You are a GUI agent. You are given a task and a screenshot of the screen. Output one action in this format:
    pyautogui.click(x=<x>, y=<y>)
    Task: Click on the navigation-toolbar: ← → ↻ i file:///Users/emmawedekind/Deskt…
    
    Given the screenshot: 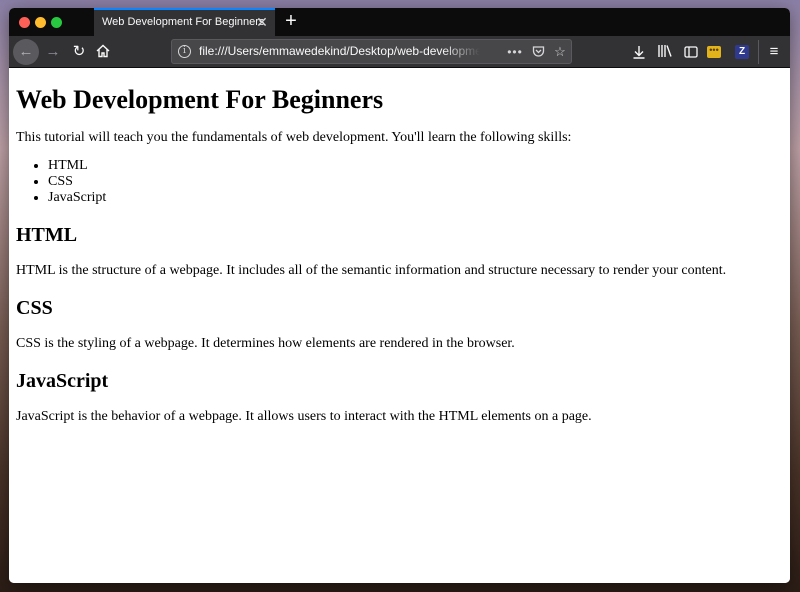 What is the action you would take?
    pyautogui.click(x=399, y=52)
    